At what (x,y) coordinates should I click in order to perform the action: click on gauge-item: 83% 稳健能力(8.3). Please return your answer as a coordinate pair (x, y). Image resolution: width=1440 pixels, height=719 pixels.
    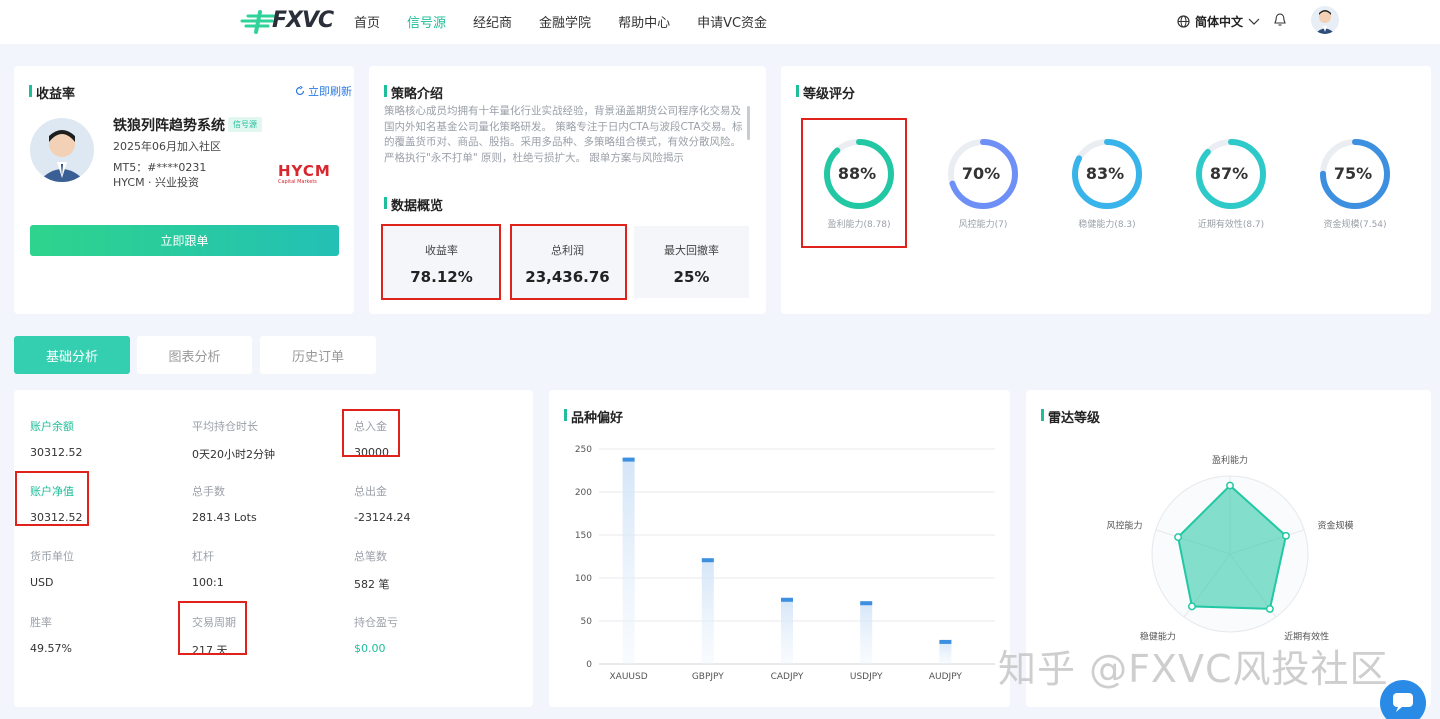
    Looking at the image, I should click on (1107, 183).